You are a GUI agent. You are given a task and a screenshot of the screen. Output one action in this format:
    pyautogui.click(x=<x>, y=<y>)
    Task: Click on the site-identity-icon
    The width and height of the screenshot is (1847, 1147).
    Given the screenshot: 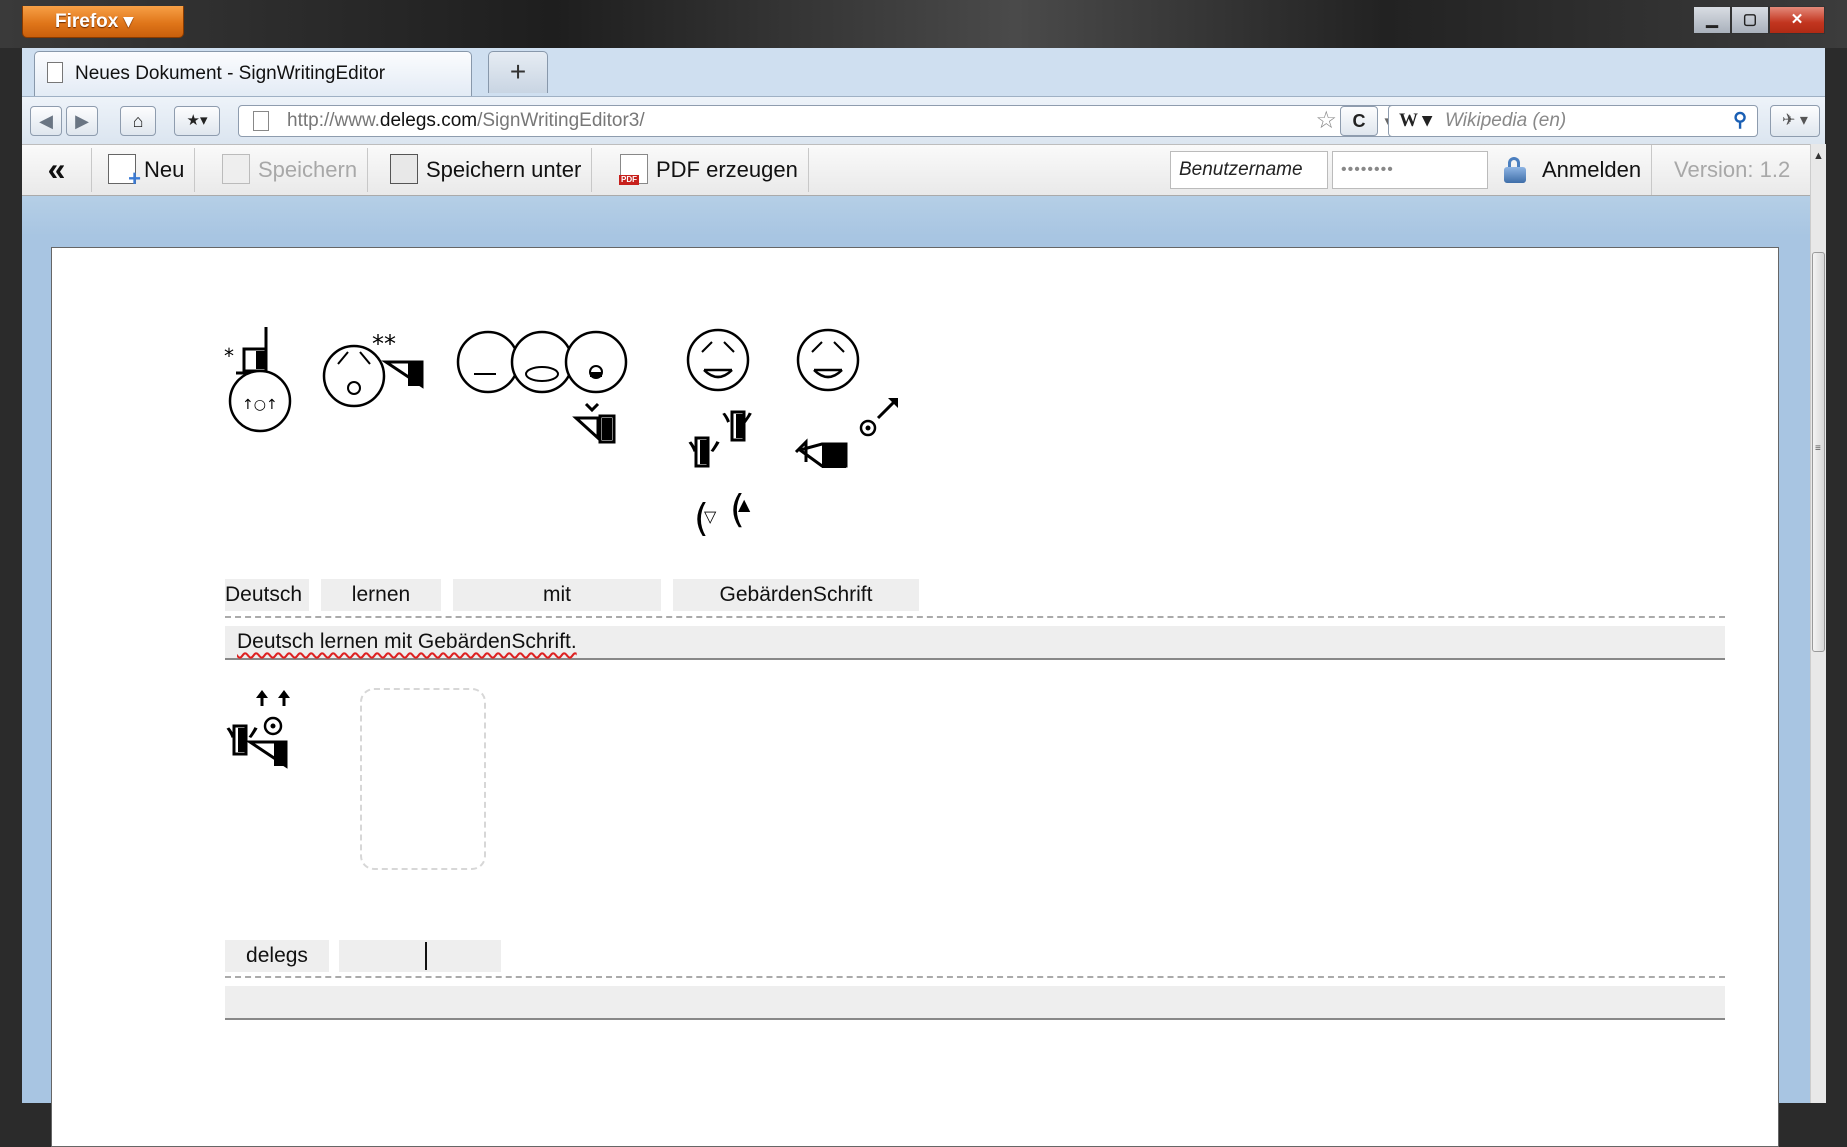 What is the action you would take?
    pyautogui.click(x=261, y=121)
    